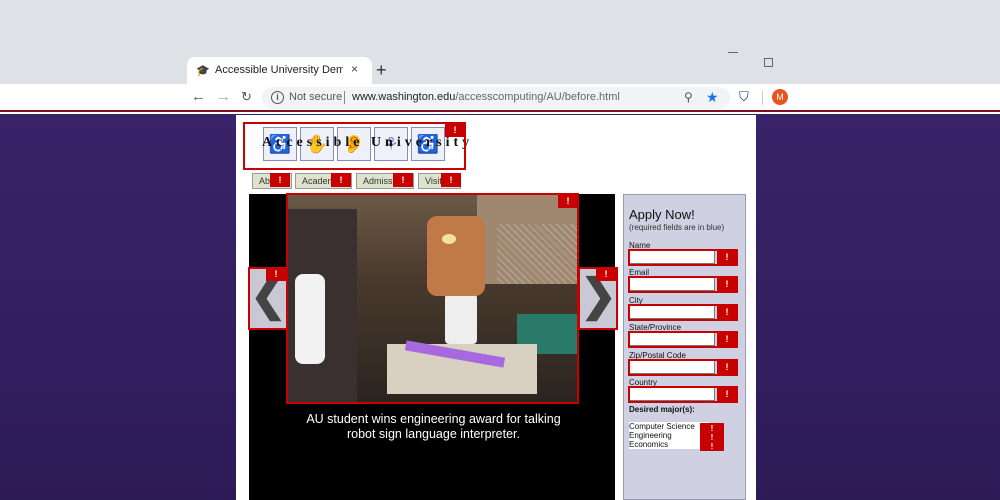 The height and width of the screenshot is (500, 1000). What do you see at coordinates (246, 97) in the screenshot?
I see `reload-icon: ↻` at bounding box center [246, 97].